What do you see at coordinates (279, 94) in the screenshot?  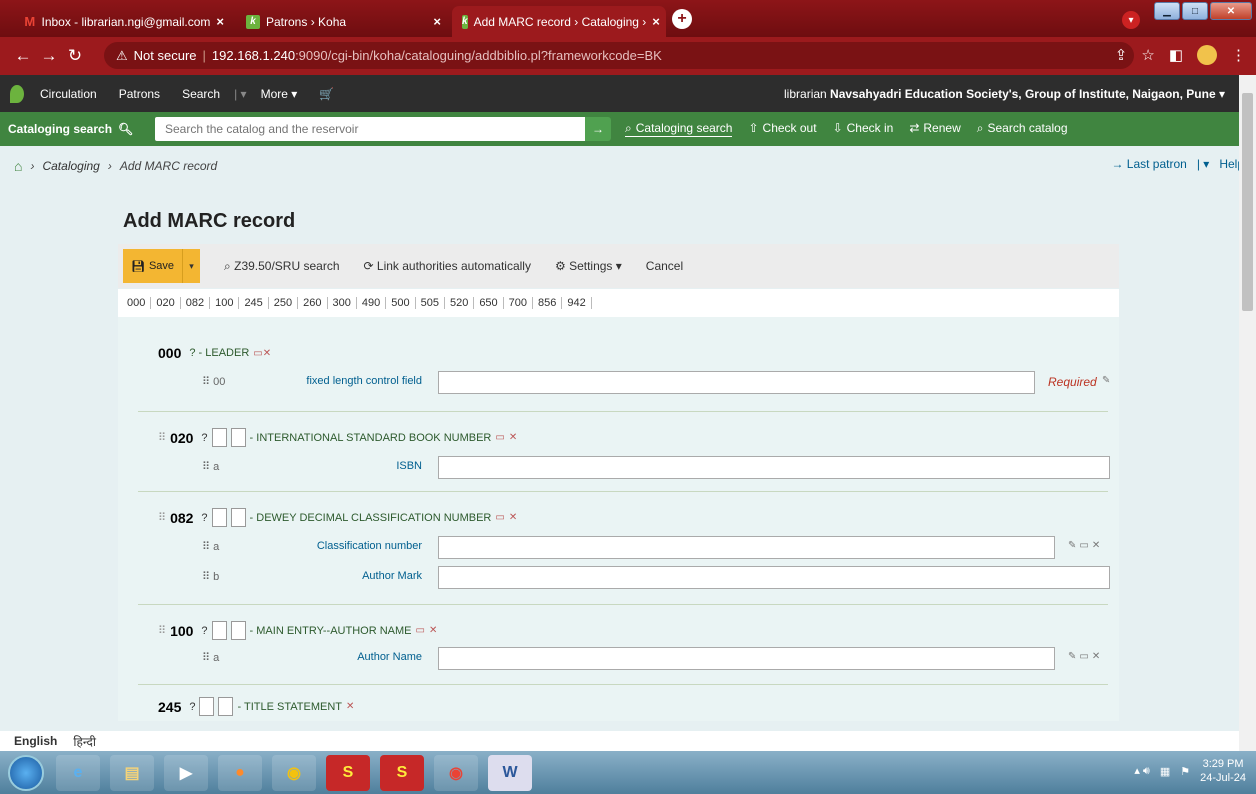 I see `nav-more: More ▾` at bounding box center [279, 94].